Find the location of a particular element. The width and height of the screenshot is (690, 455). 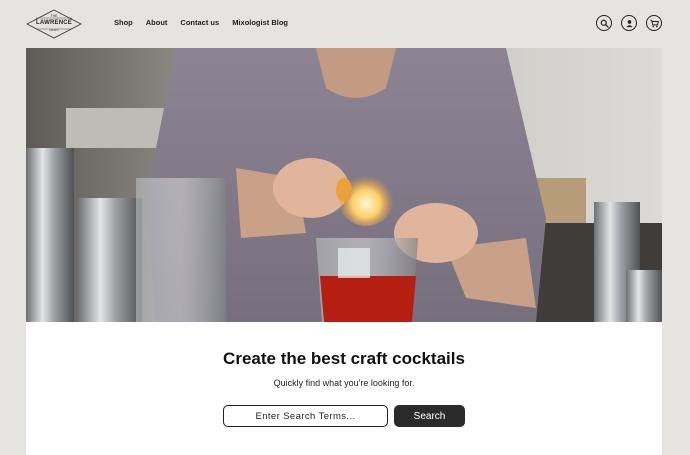

account-icon is located at coordinates (629, 23).